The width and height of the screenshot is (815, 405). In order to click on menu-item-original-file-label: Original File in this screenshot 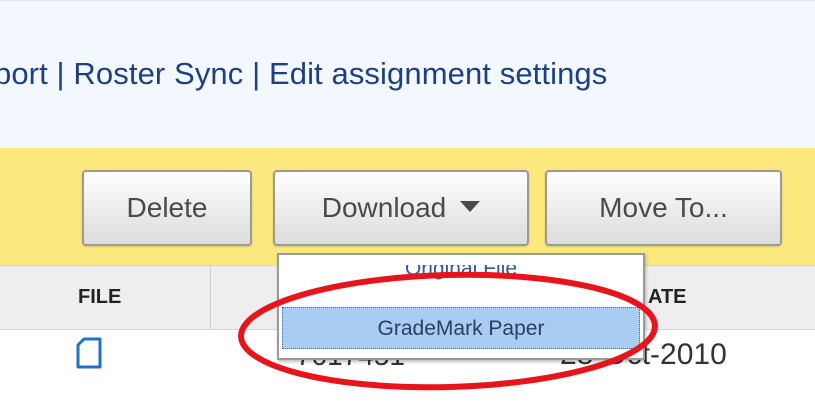, I will do `click(461, 272)`.